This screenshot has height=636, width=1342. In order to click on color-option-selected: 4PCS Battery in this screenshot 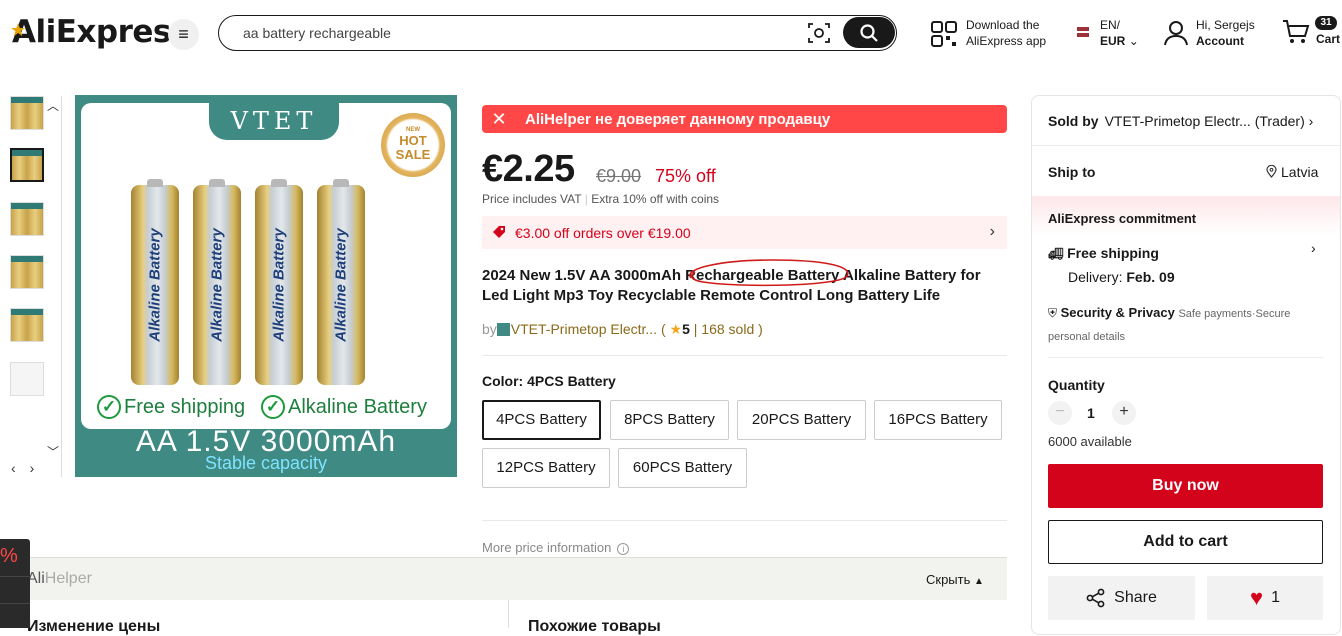, I will do `click(541, 420)`.